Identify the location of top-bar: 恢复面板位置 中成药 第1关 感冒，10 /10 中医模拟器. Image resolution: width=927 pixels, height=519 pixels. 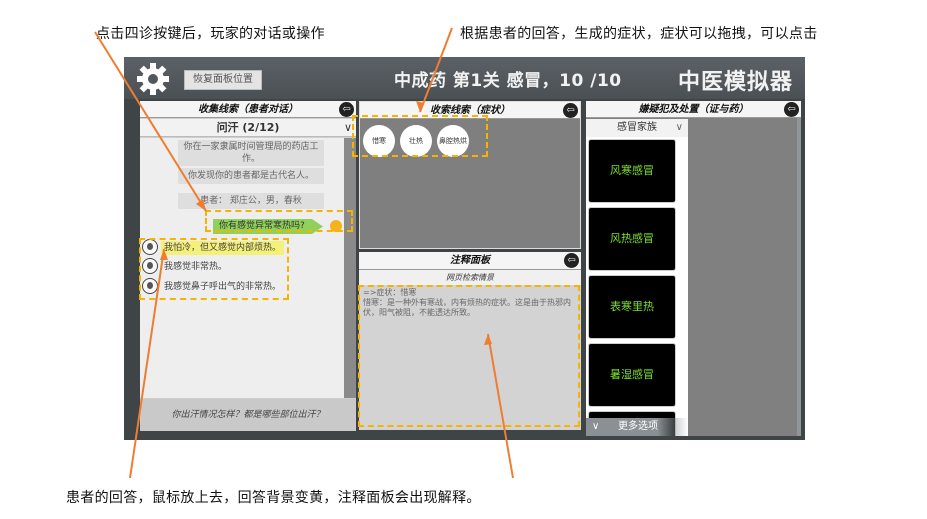
(464, 78).